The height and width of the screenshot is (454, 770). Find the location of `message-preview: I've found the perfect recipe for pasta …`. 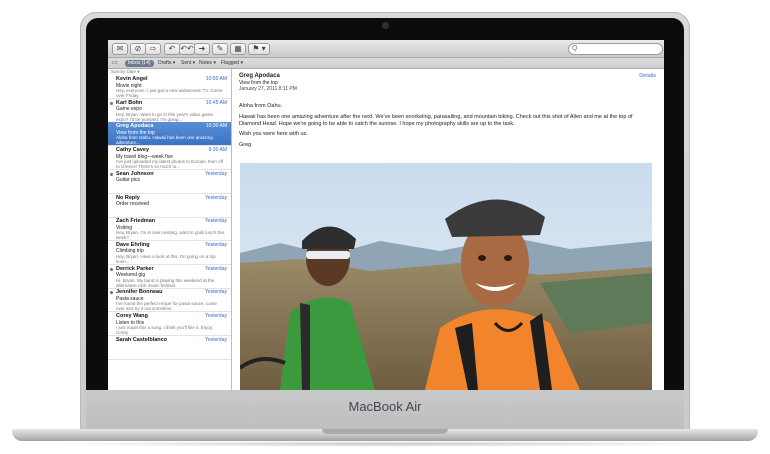

message-preview: I've found the perfect recipe for pasta … is located at coordinates (166, 306).